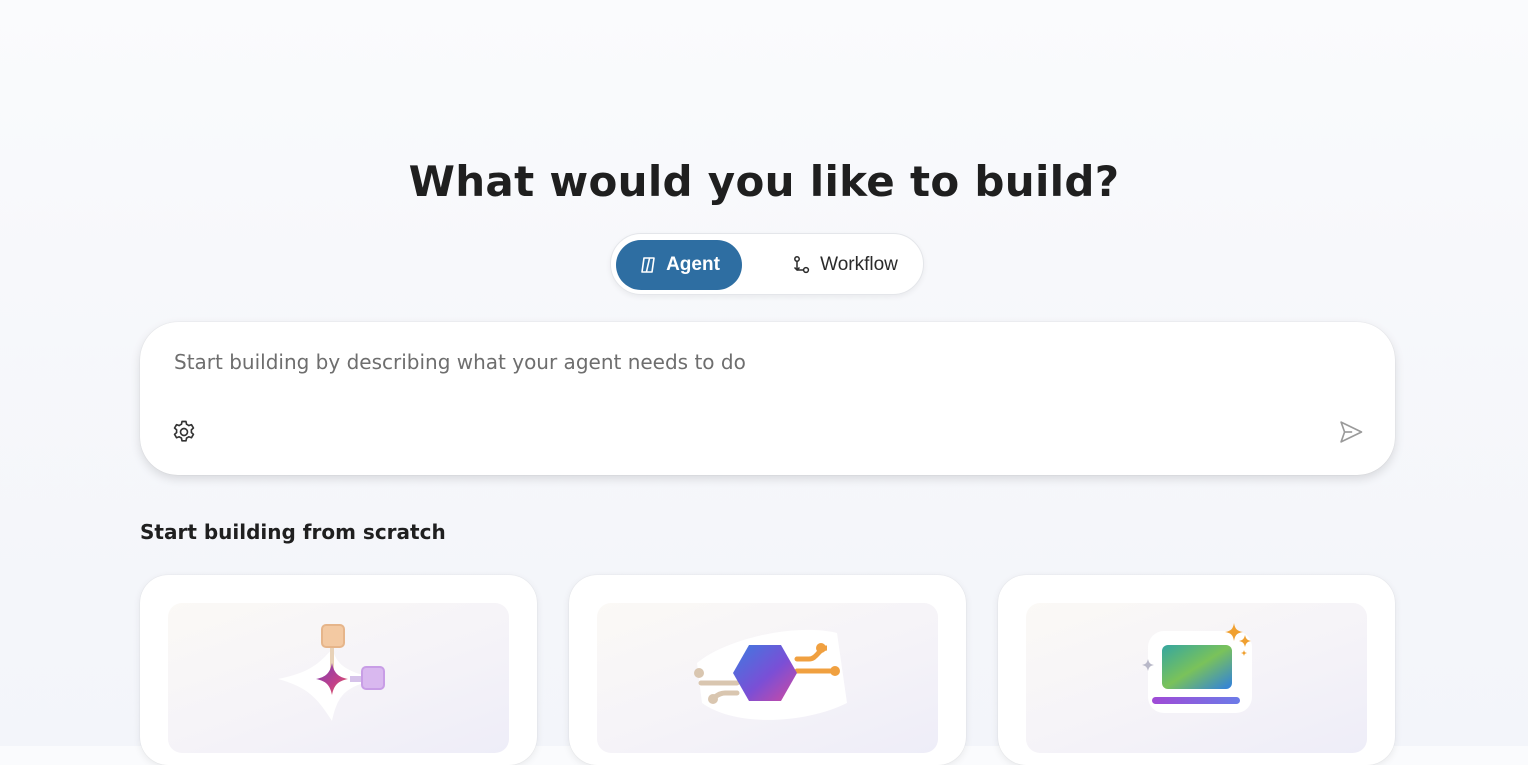  I want to click on workflow-tab: Workflow, so click(845, 265).